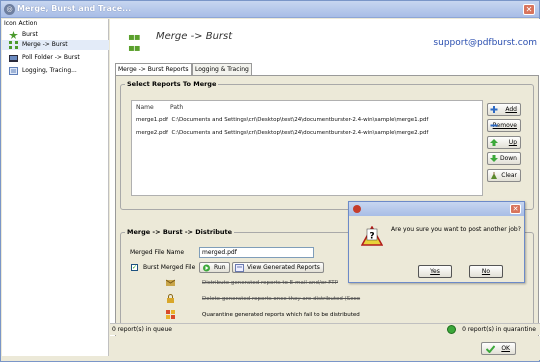 This screenshot has width=540, height=362. I want to click on group-title: Select Reports To Merge, so click(172, 84).